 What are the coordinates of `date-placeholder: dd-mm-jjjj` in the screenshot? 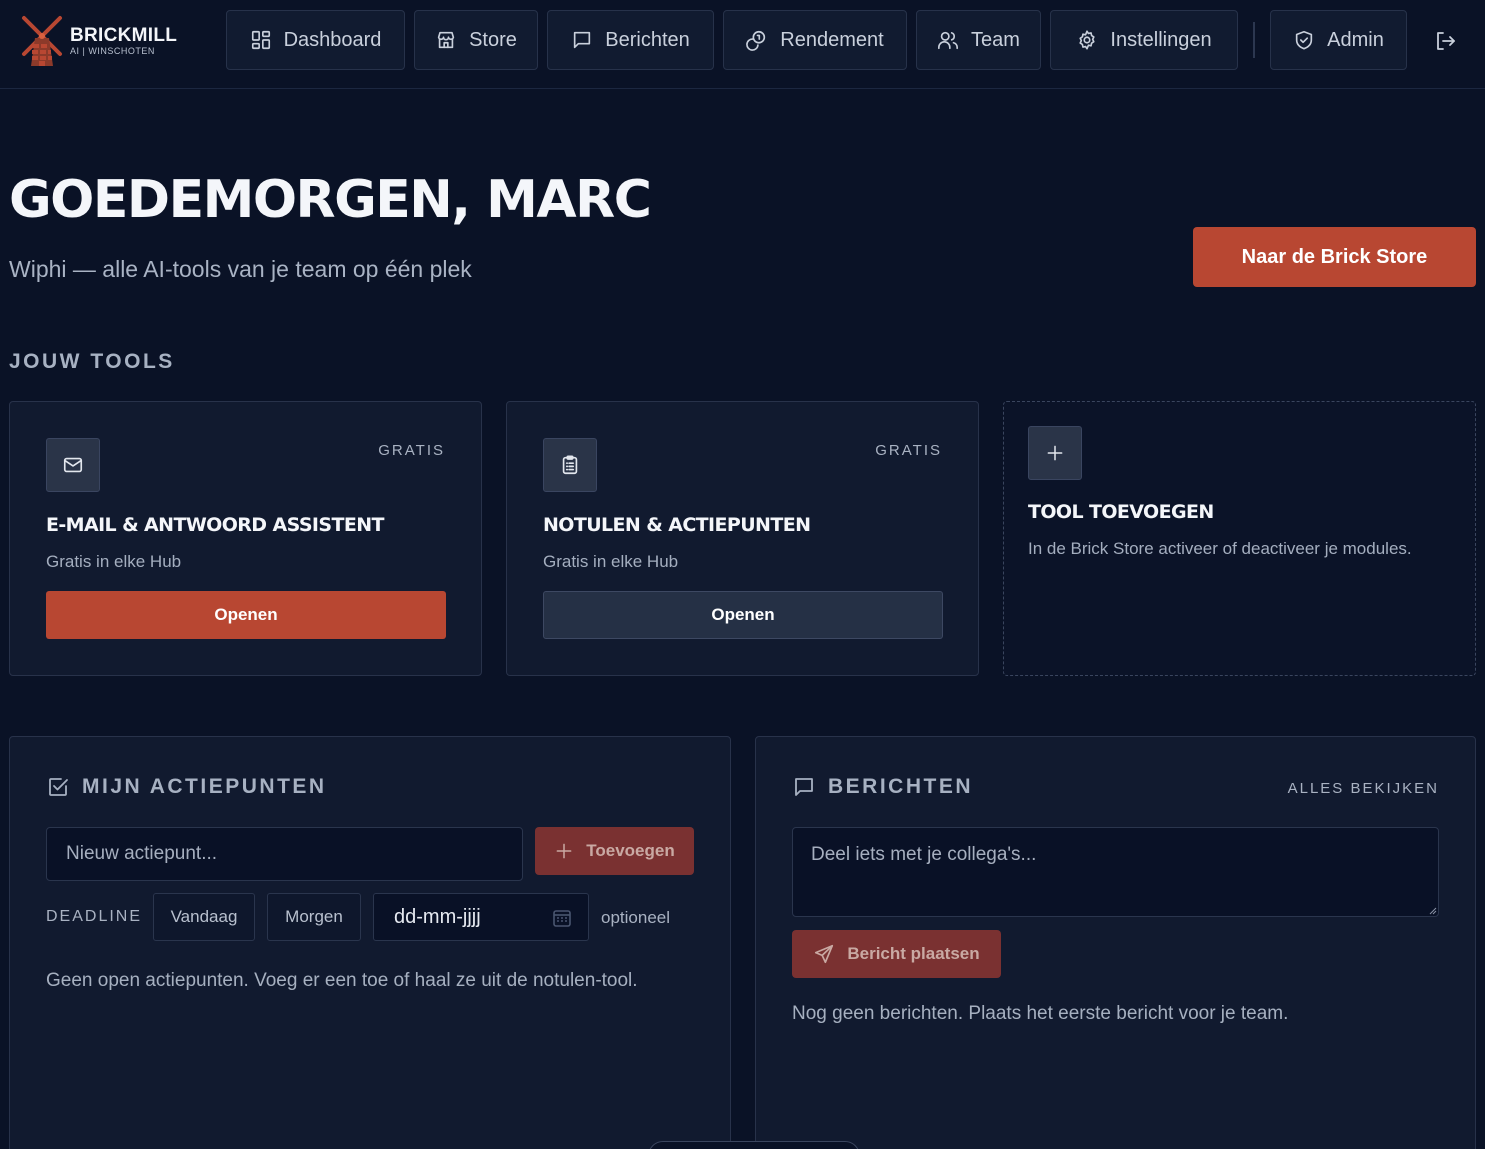 It's located at (437, 916).